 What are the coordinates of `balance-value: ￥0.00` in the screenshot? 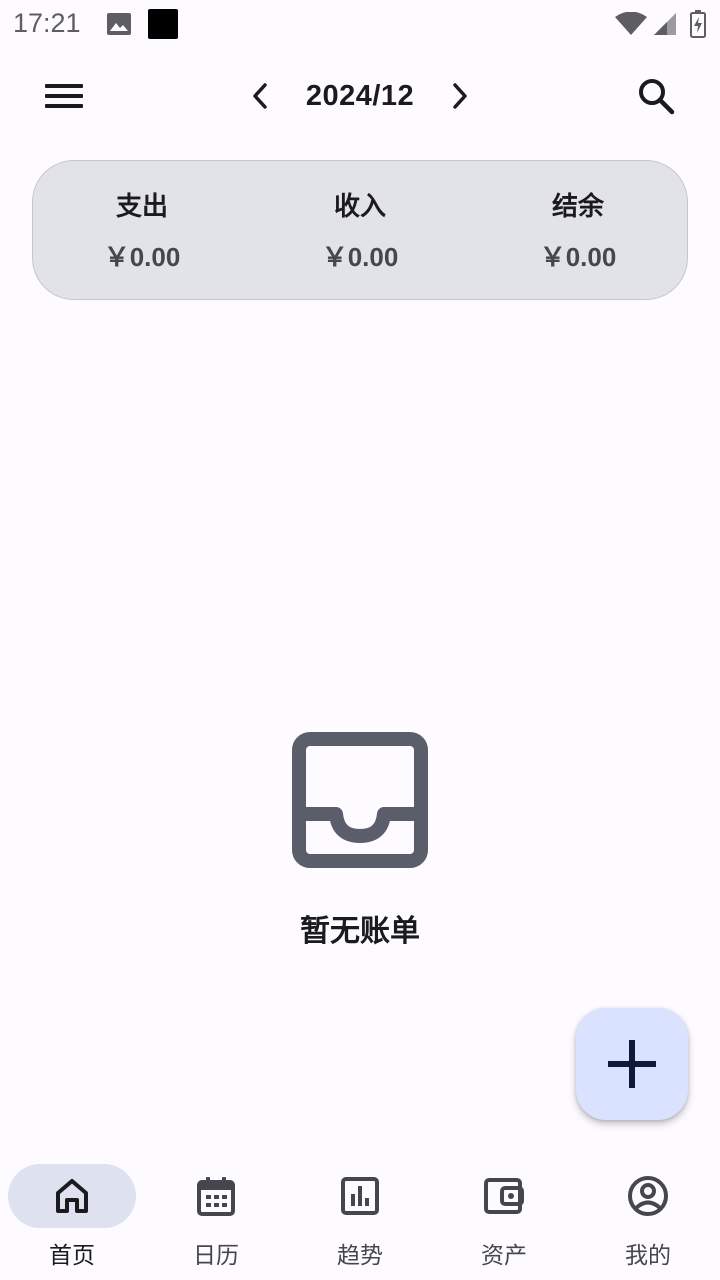 It's located at (578, 257).